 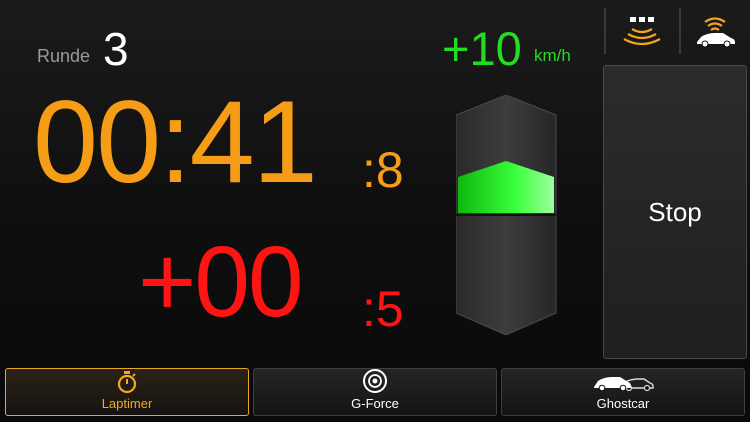 I want to click on tab-laptimer: Laptimer, so click(x=127, y=392).